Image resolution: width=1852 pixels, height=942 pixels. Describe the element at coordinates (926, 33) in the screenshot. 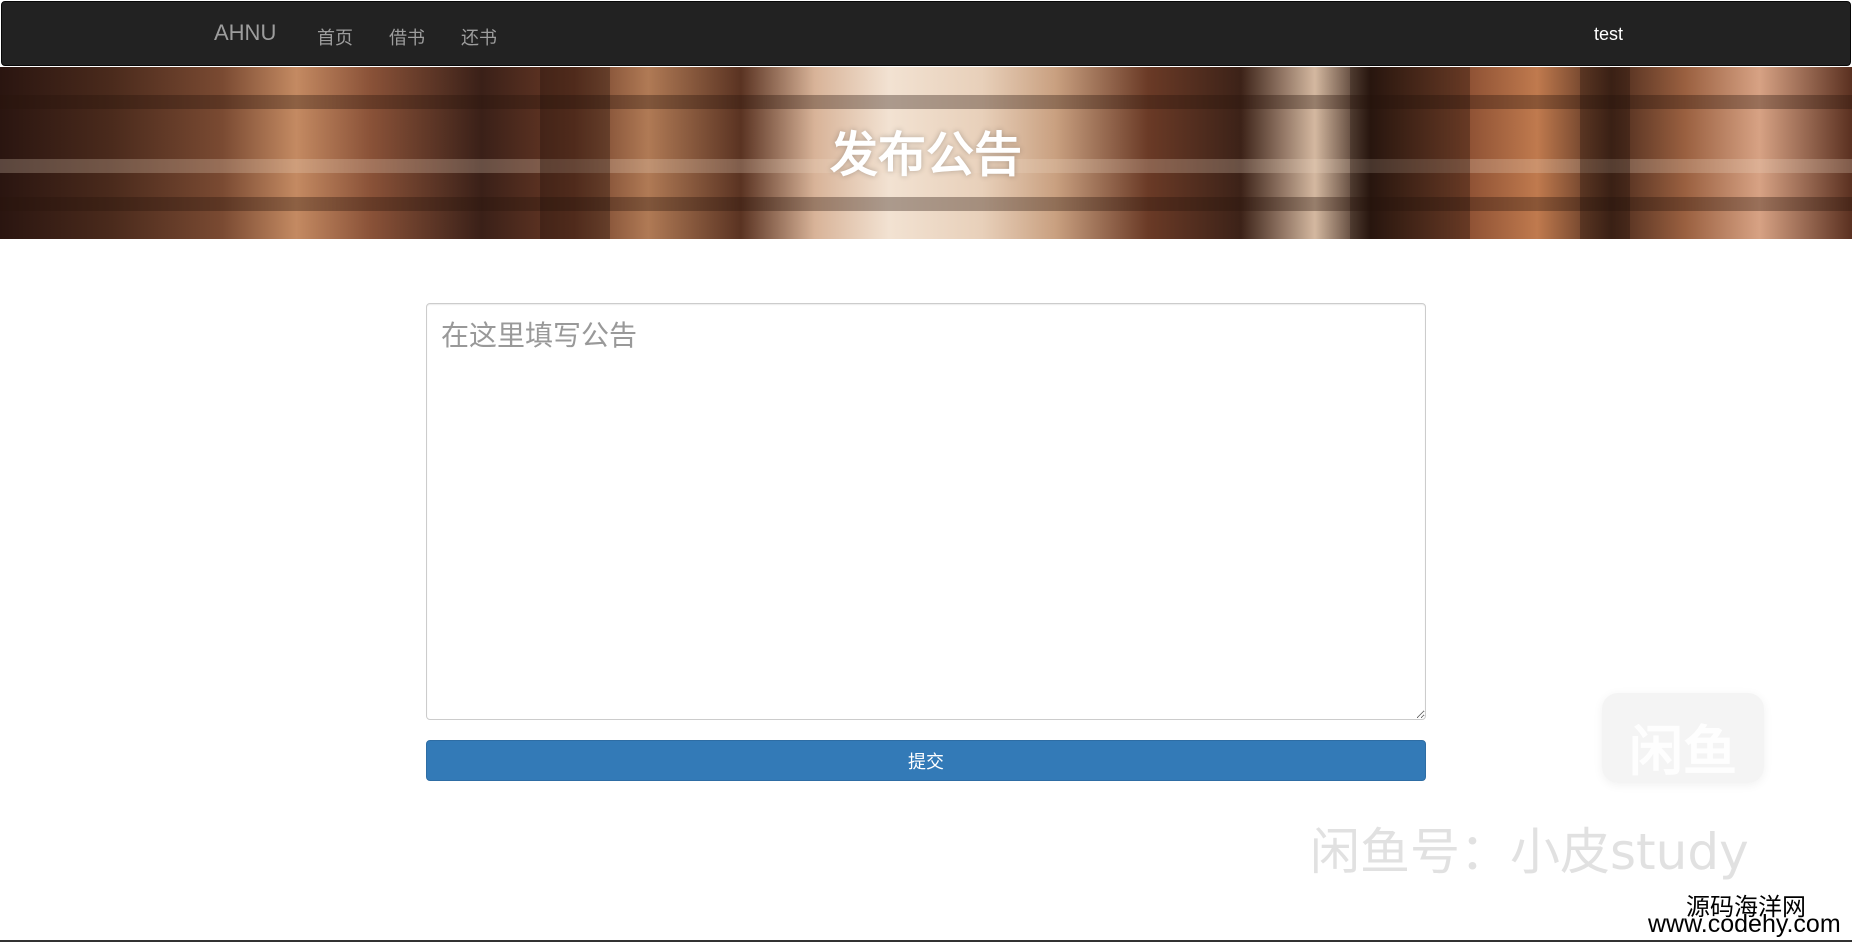

I see `top-navbar: AHNU 首页 借书 还书 test` at that location.